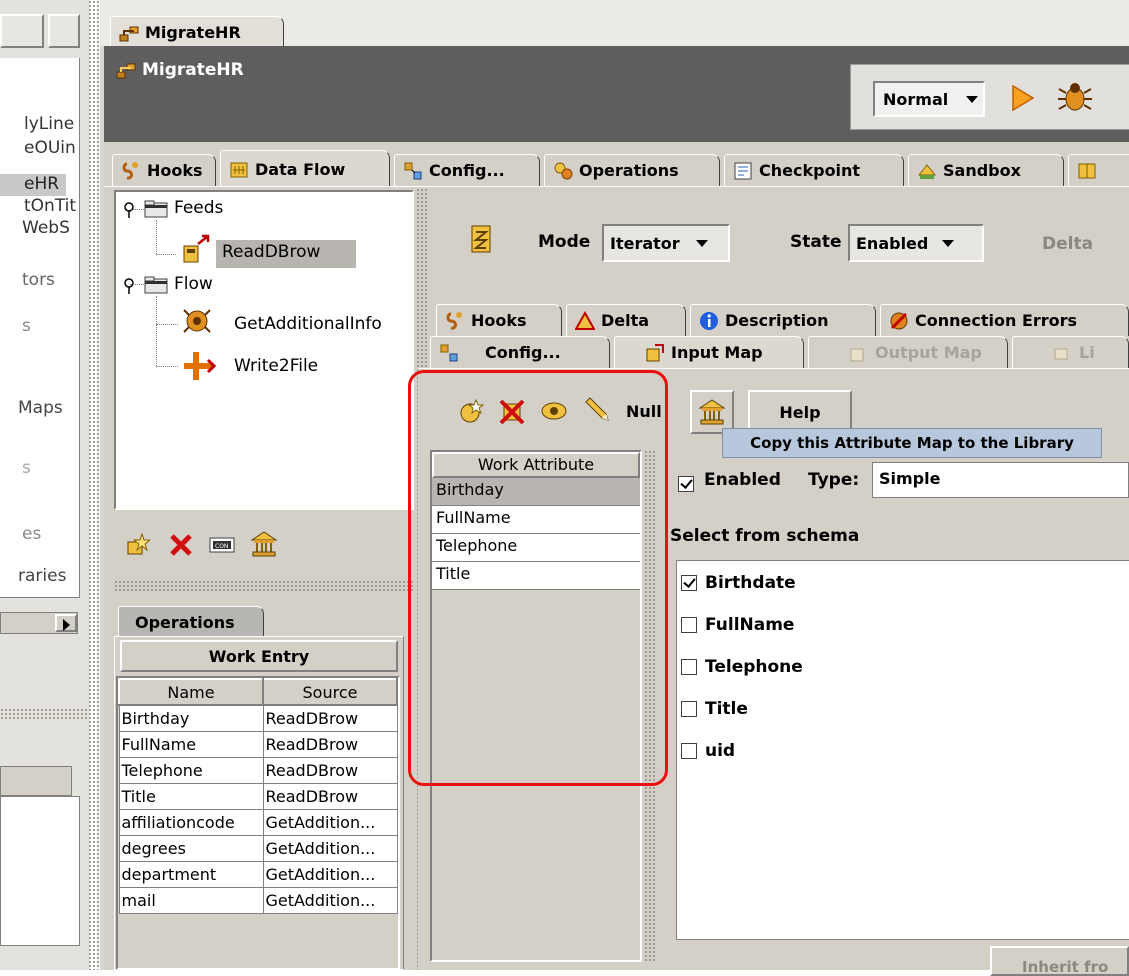 The width and height of the screenshot is (1129, 976). What do you see at coordinates (1059, 961) in the screenshot?
I see `inherit-button: Inherit fro` at bounding box center [1059, 961].